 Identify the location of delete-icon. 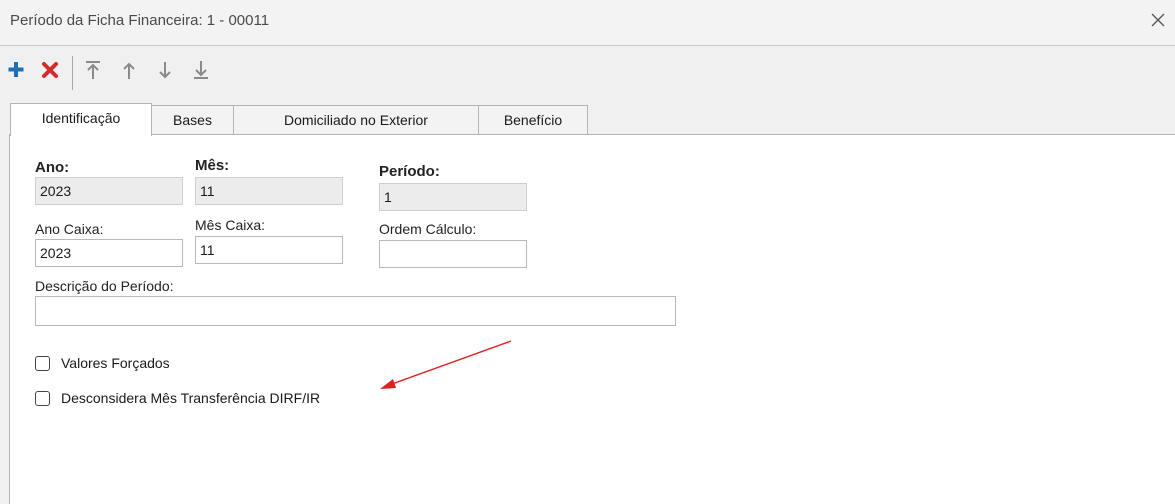
(50, 70).